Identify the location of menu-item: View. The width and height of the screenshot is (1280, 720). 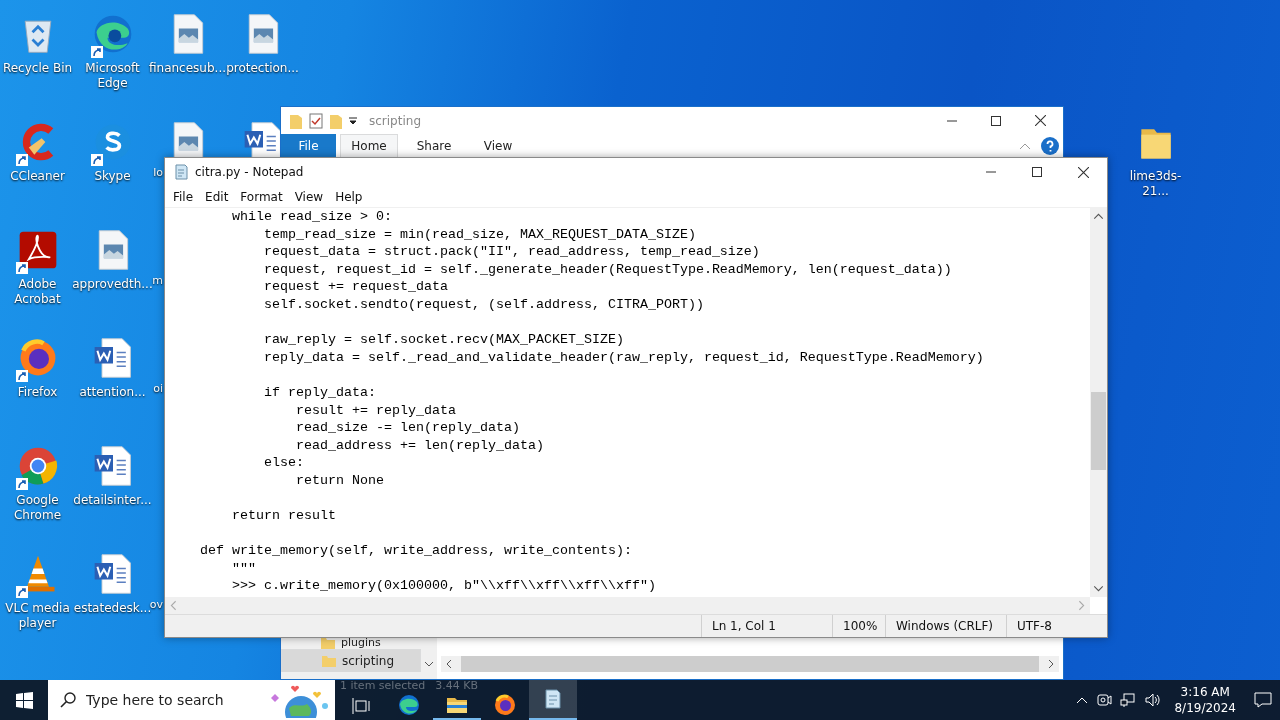
(309, 196).